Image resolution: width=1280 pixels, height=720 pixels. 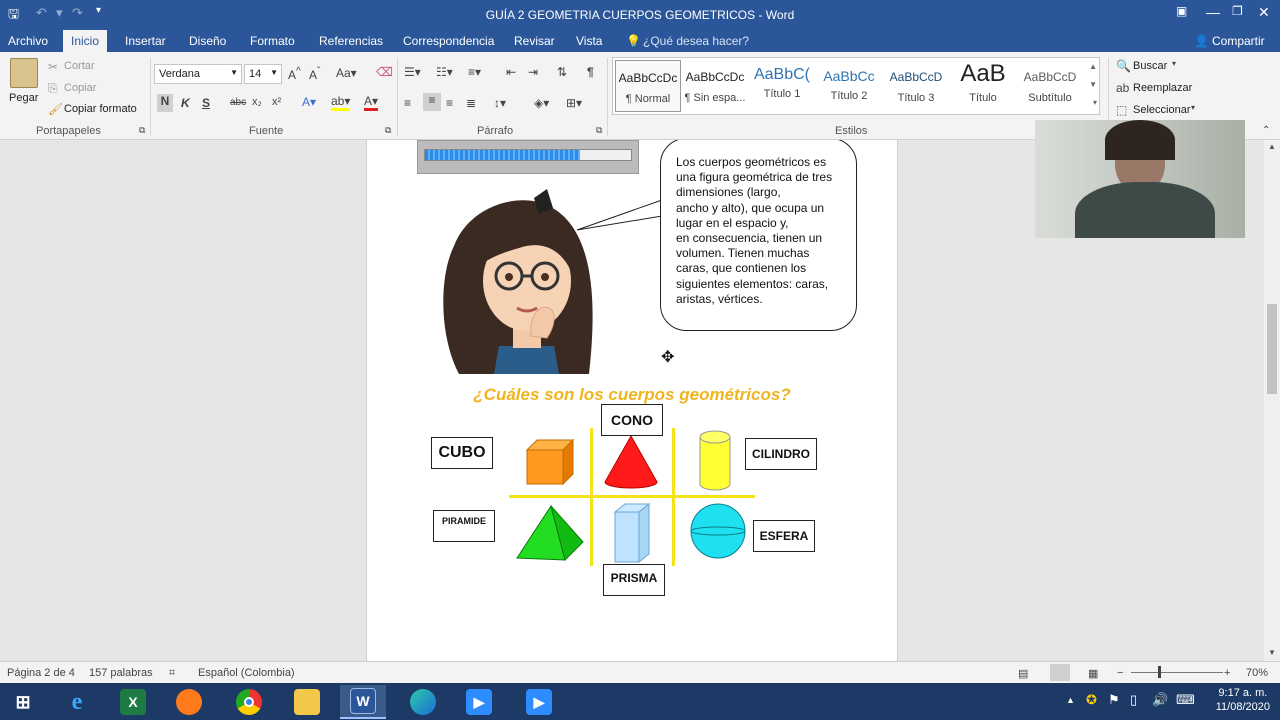 I want to click on line-spacing-icon: ↕▾, so click(x=500, y=103).